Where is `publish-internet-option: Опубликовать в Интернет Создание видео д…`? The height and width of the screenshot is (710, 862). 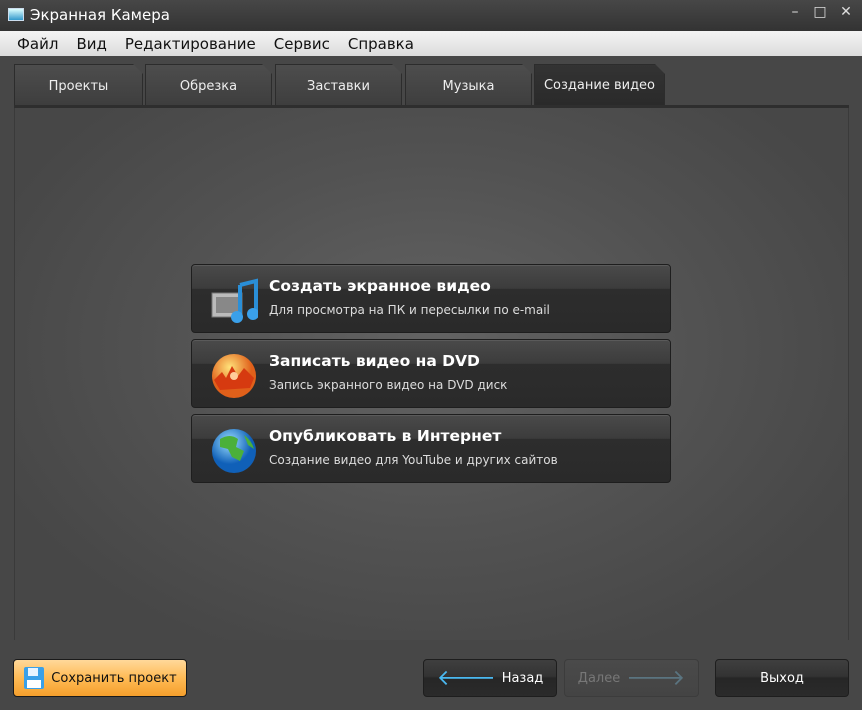 publish-internet-option: Опубликовать в Интернет Создание видео д… is located at coordinates (431, 448).